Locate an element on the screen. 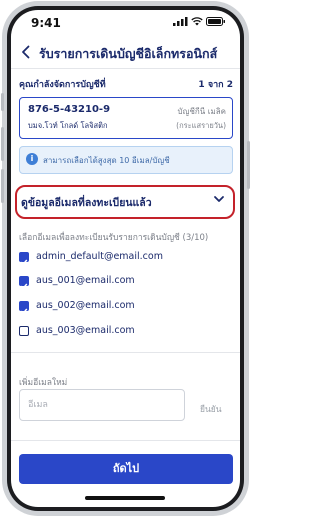 The image size is (320, 519). email-address: admin_default@email.com is located at coordinates (99, 256).